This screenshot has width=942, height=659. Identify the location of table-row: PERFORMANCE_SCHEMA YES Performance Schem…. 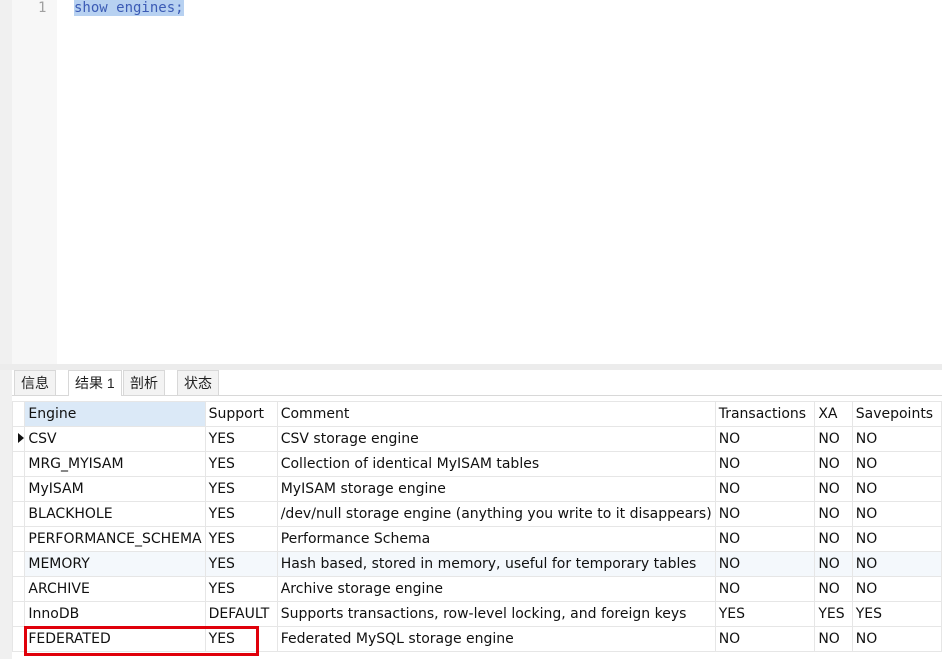
(476, 539).